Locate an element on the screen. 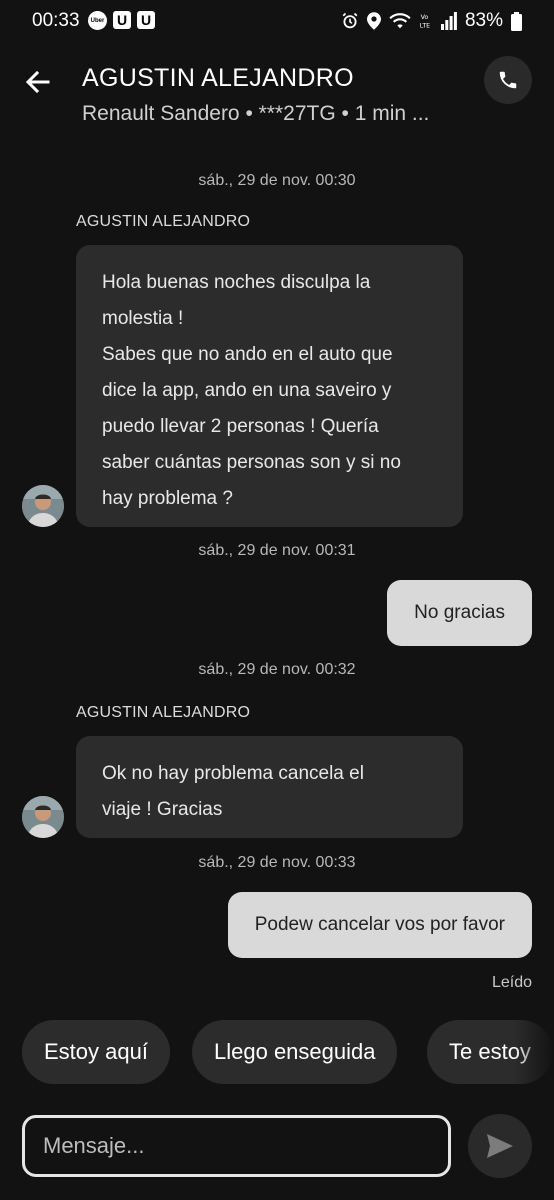  outgoing-message-bubble: No gracias is located at coordinates (459, 613).